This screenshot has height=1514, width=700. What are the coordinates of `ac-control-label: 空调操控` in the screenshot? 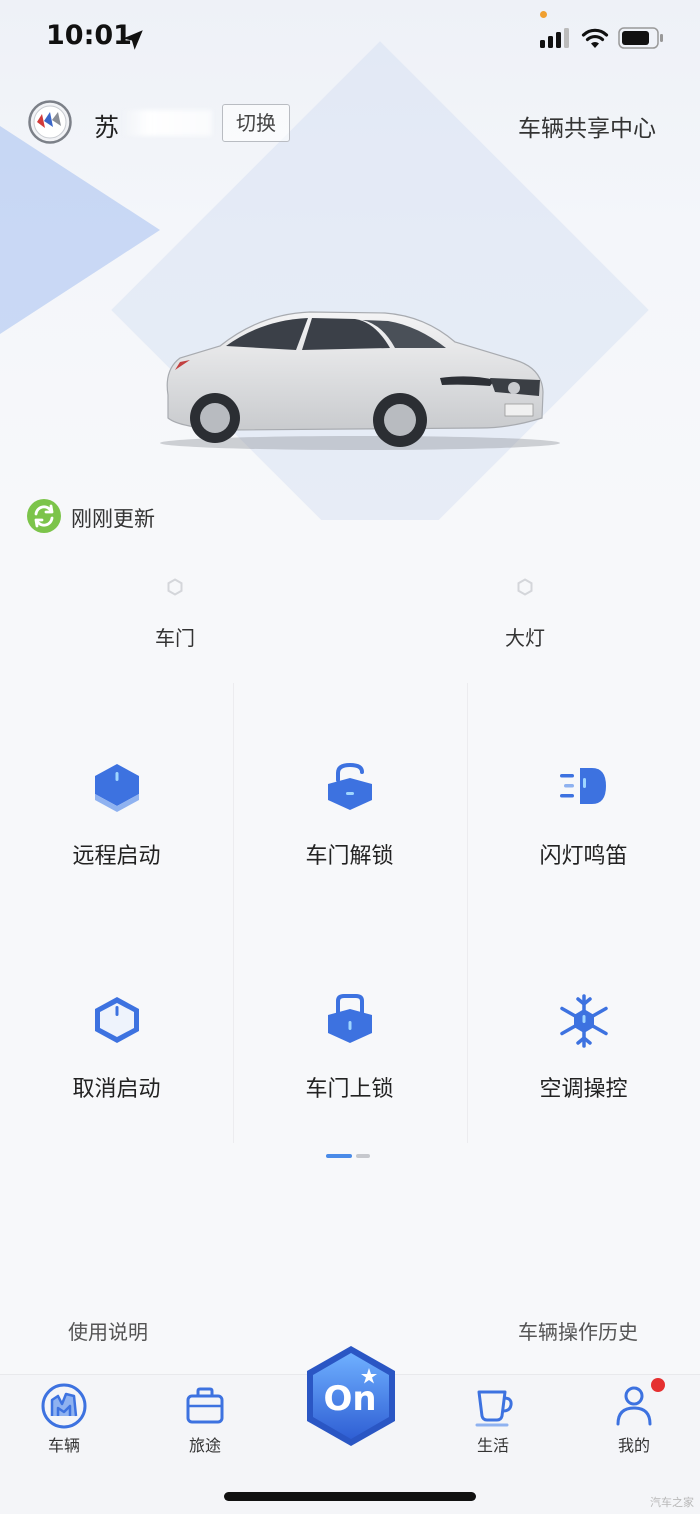 It's located at (583, 1089).